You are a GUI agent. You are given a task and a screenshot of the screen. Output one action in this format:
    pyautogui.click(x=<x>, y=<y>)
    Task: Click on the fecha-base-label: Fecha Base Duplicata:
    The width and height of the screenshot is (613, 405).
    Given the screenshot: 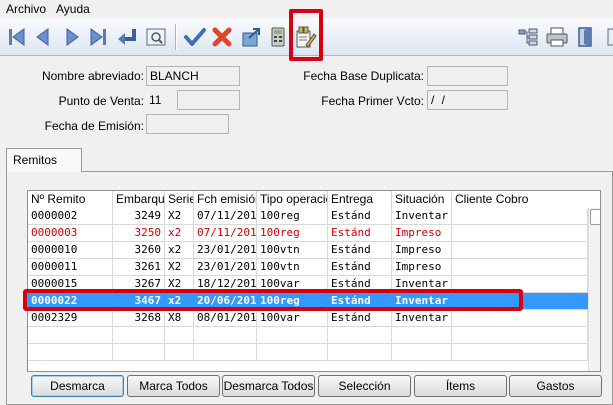 What is the action you would take?
    pyautogui.click(x=363, y=76)
    